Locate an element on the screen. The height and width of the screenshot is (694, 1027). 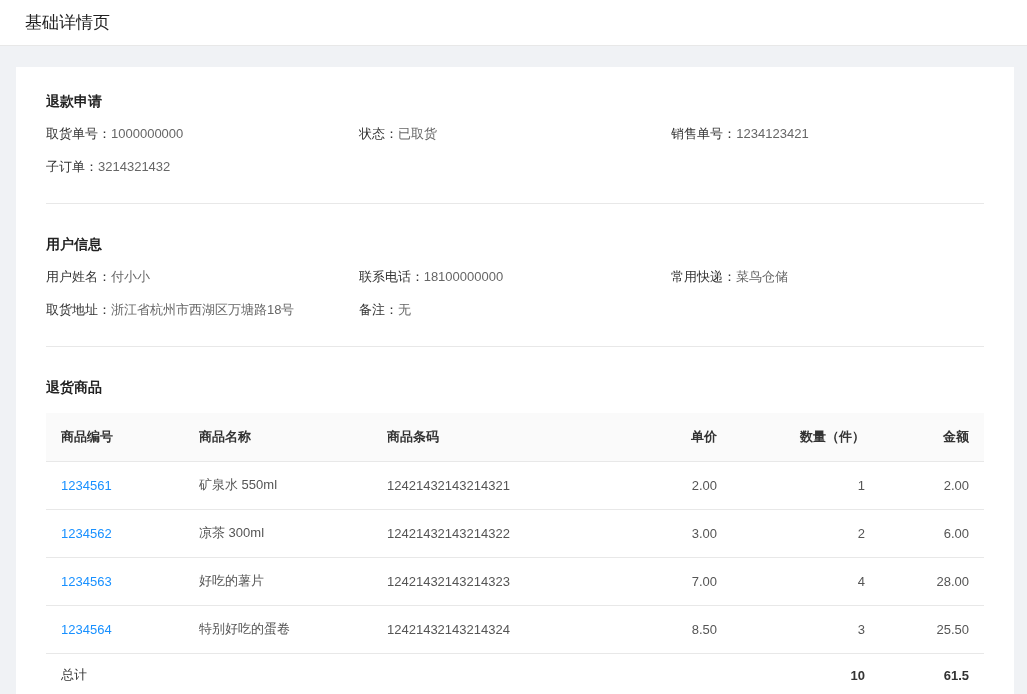
table-cell: 4 is located at coordinates (861, 581).